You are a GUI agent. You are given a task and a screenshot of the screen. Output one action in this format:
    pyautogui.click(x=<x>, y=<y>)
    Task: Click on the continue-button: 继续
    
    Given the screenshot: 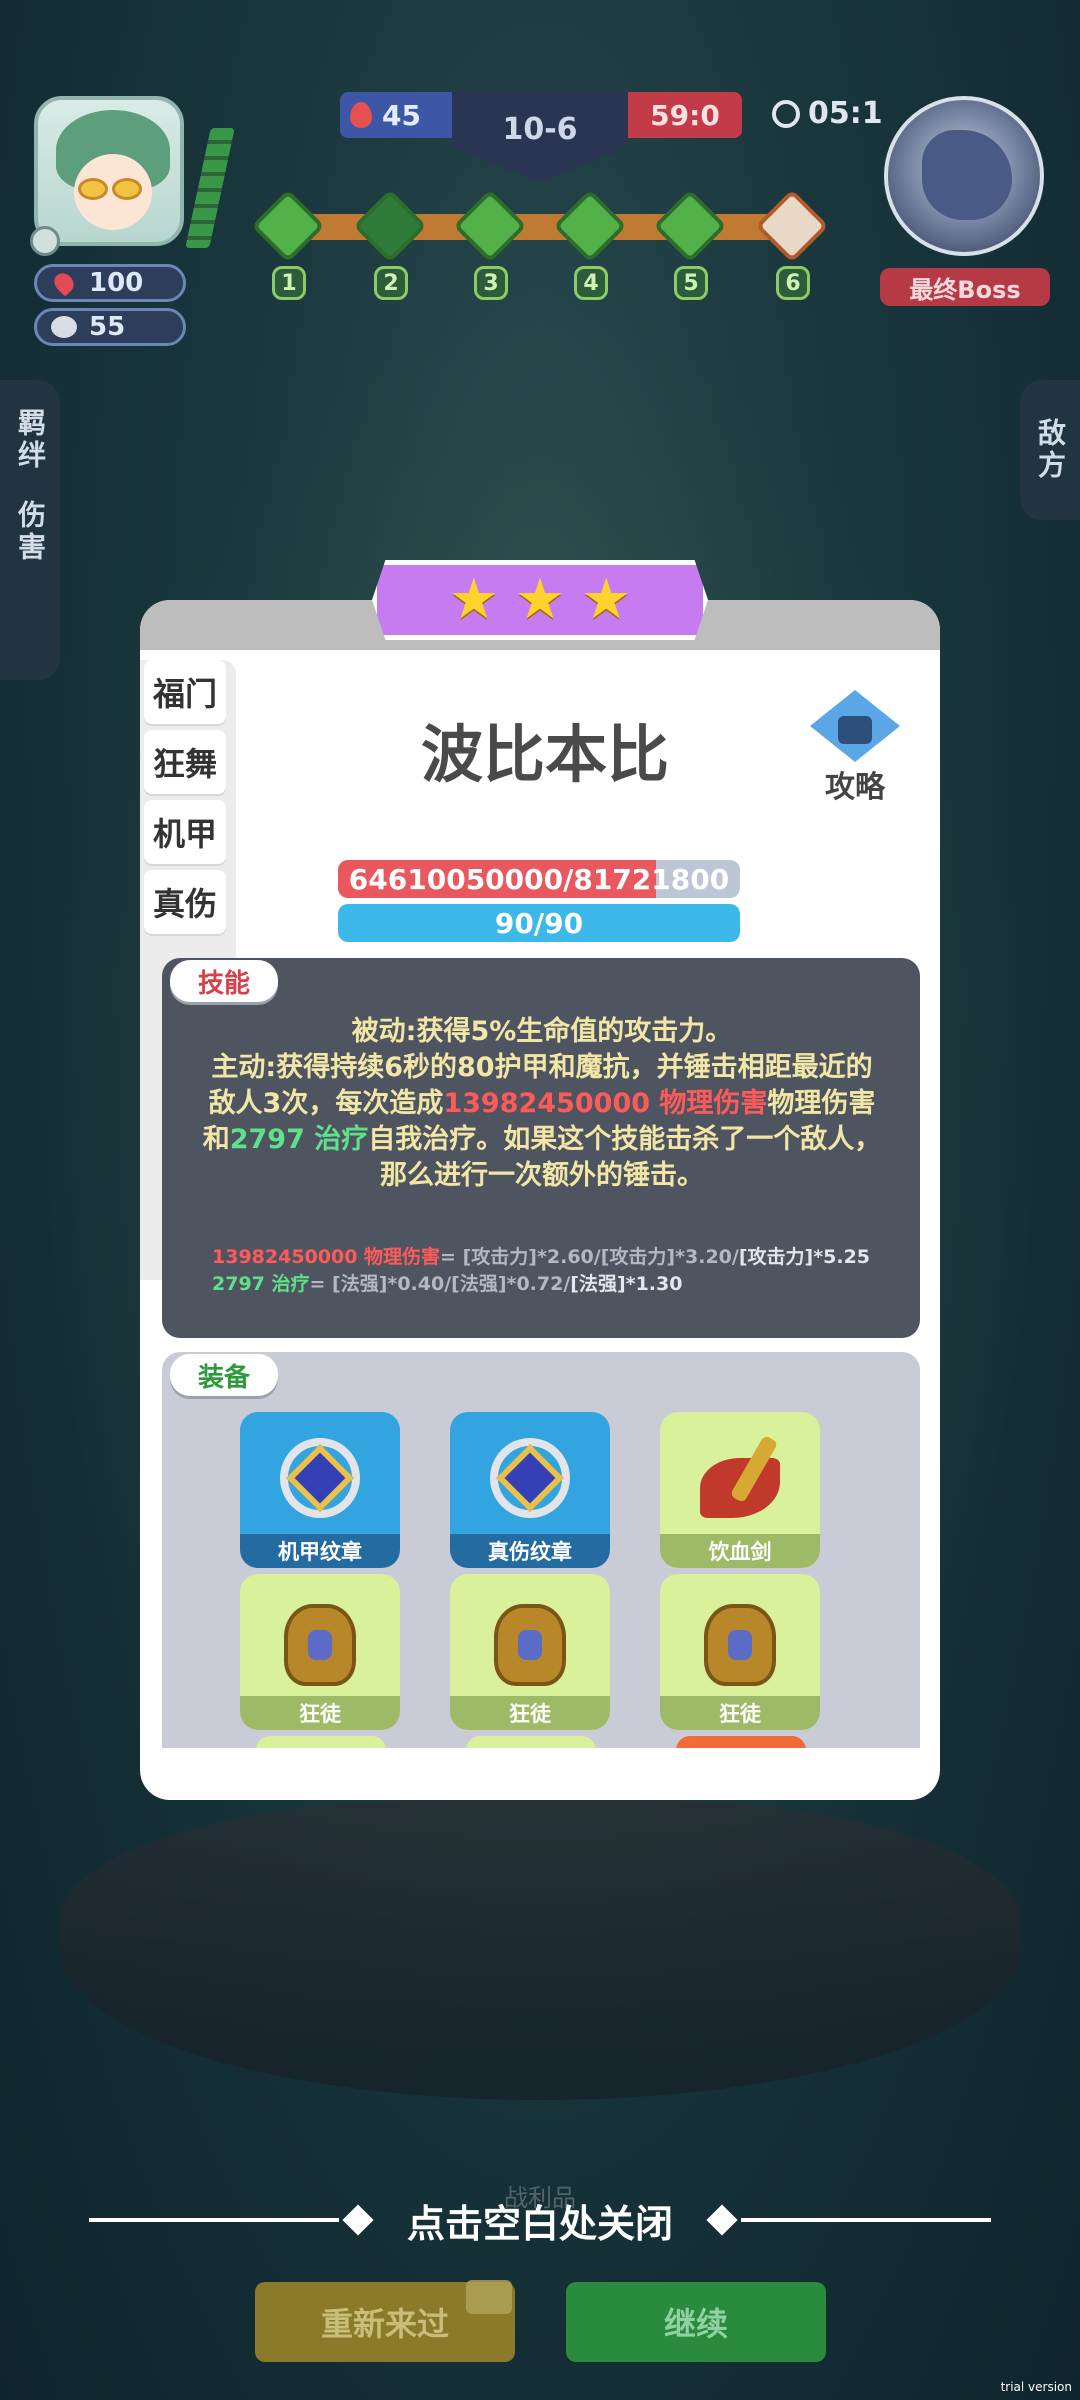 What is the action you would take?
    pyautogui.click(x=696, y=2322)
    